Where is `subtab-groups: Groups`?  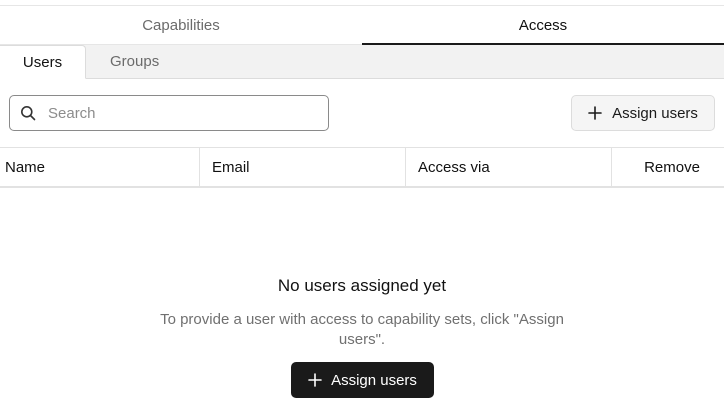 subtab-groups: Groups is located at coordinates (134, 61).